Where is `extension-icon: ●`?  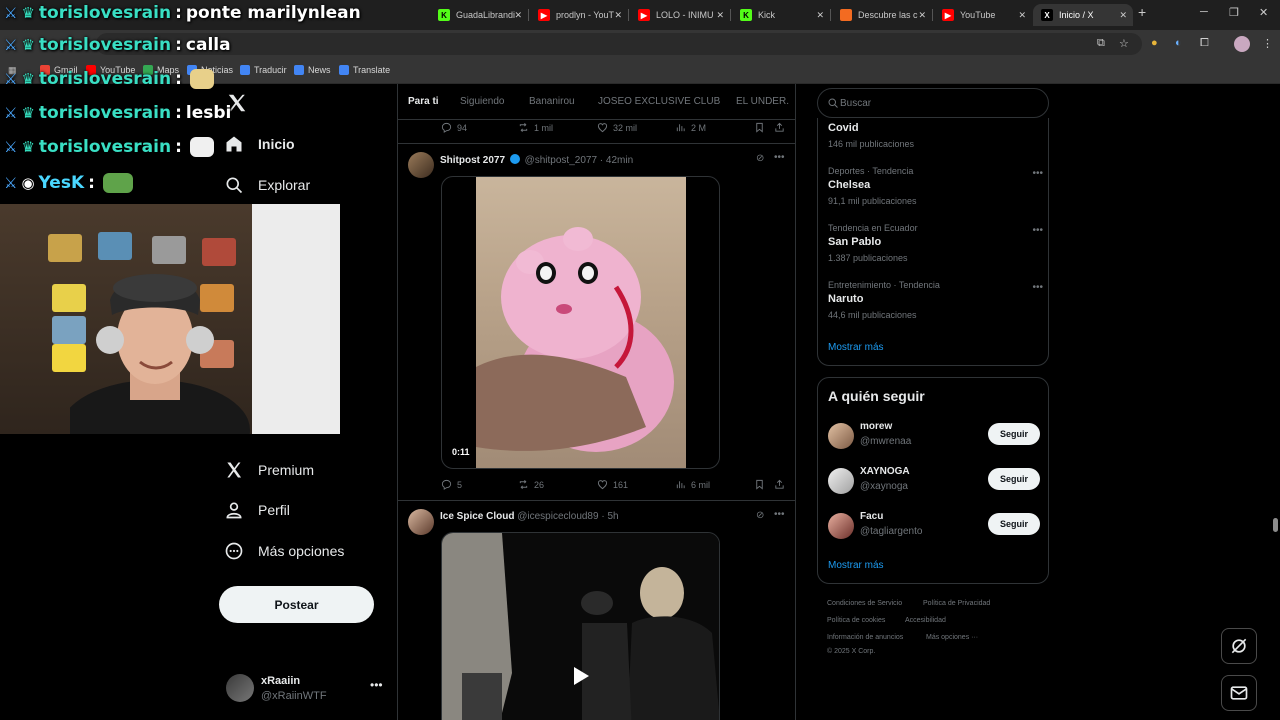 extension-icon: ● is located at coordinates (1154, 43).